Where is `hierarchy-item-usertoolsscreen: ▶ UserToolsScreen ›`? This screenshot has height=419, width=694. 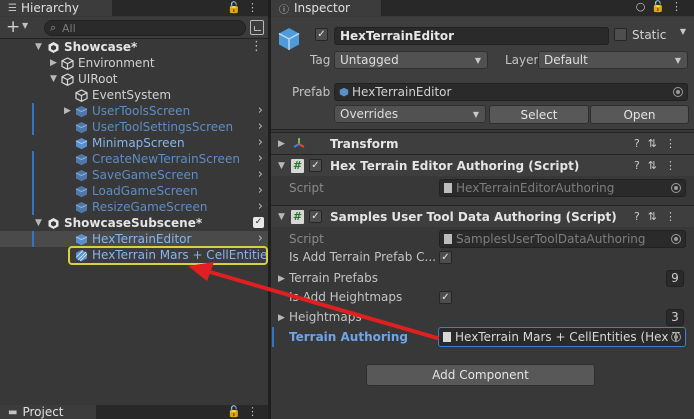
hierarchy-item-usertoolsscreen: ▶ UserToolsScreen › is located at coordinates (134, 111).